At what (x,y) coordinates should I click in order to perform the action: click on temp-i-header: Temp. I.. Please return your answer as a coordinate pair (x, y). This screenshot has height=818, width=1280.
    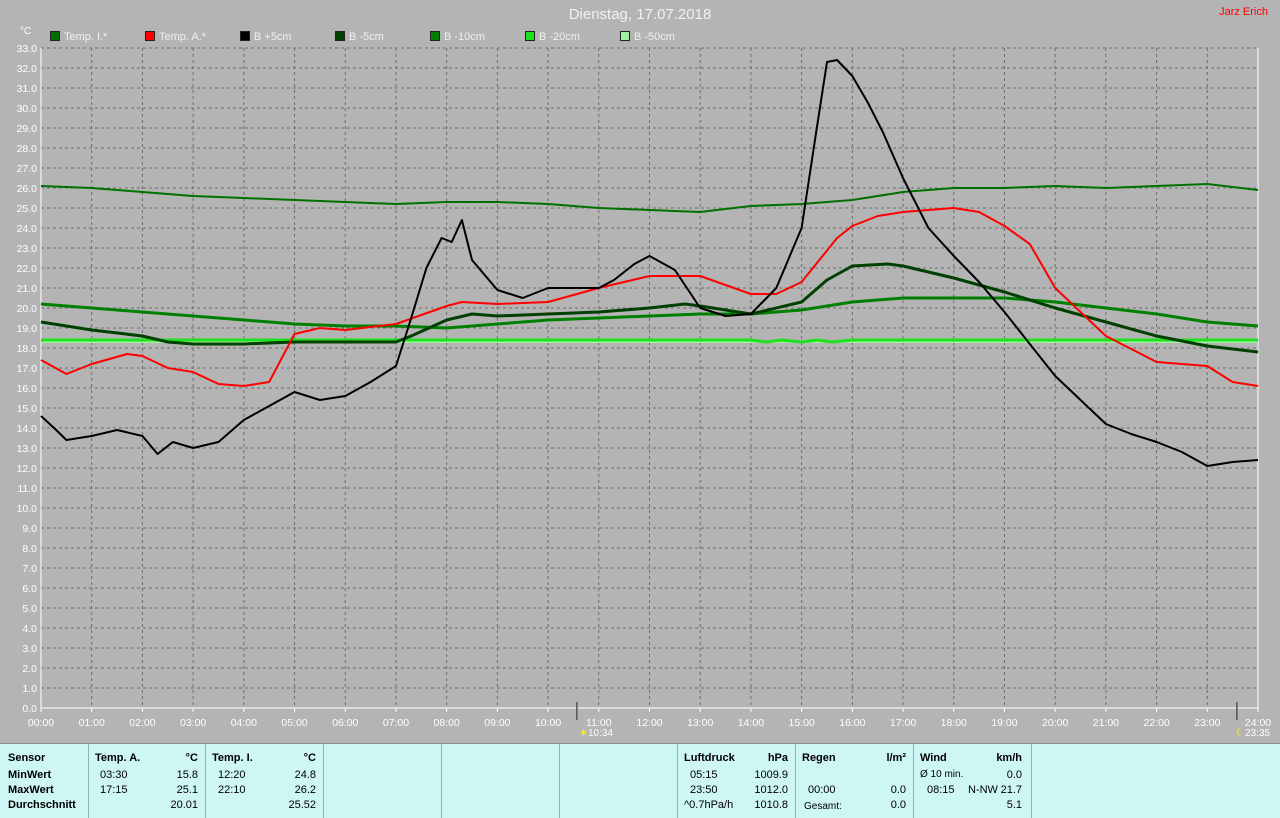
    Looking at the image, I should click on (232, 758).